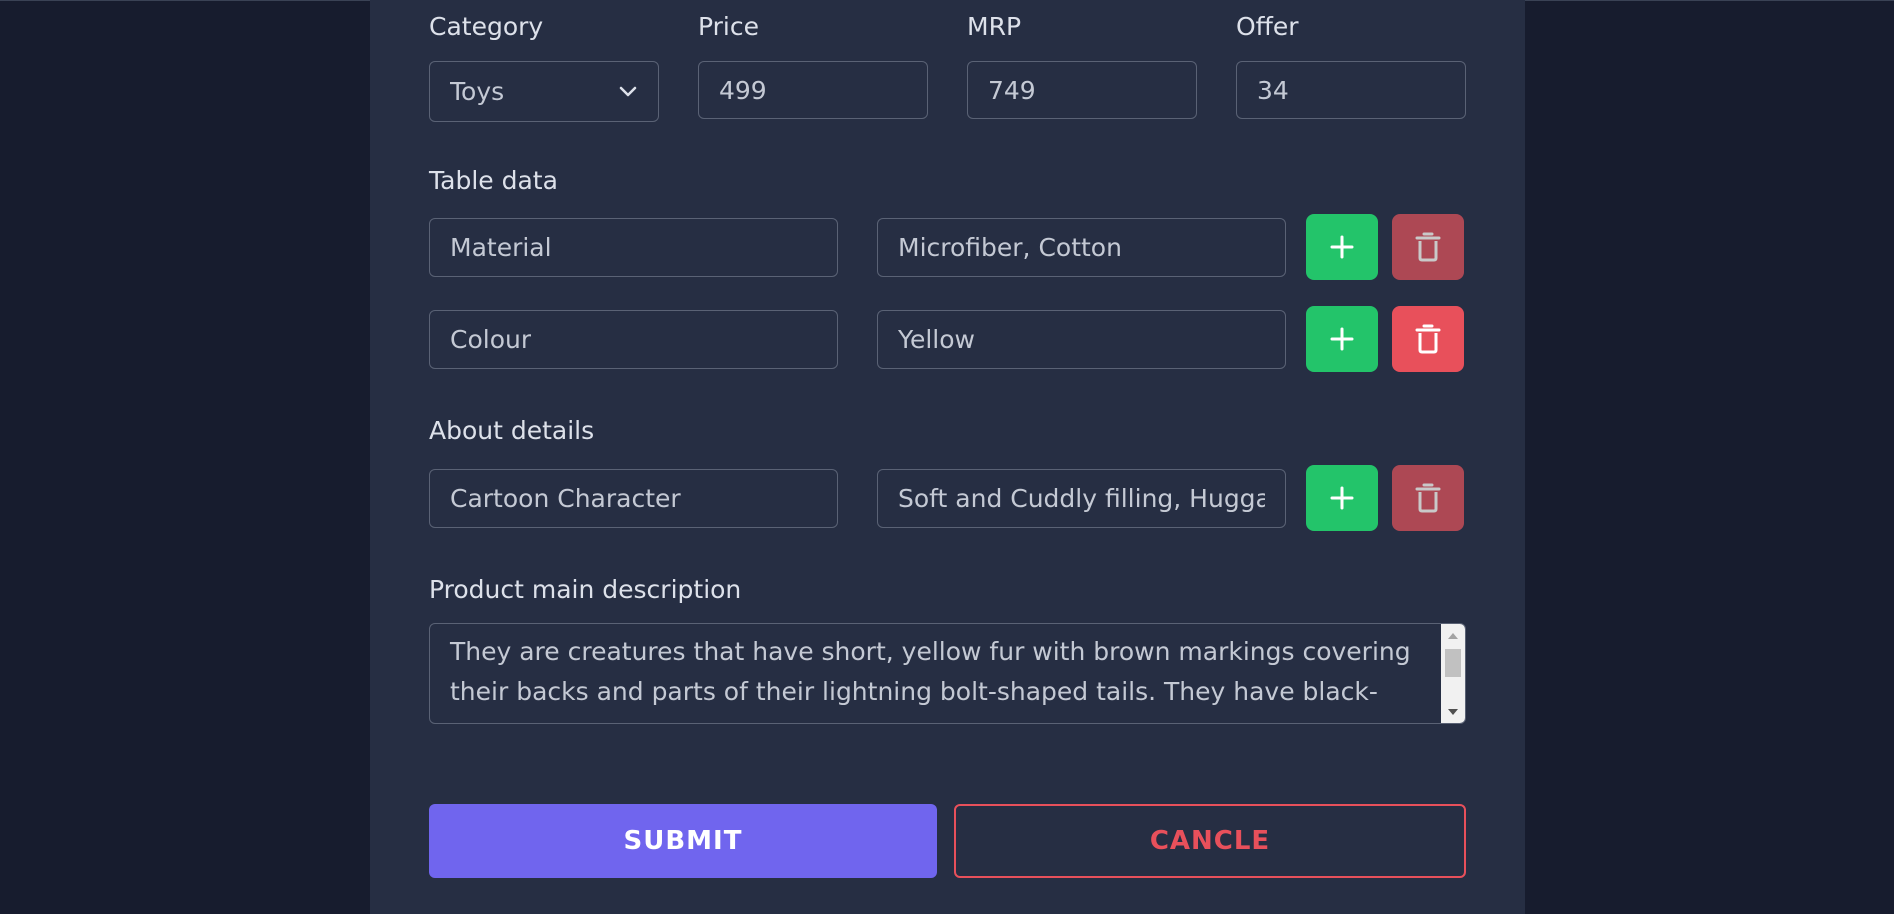 The width and height of the screenshot is (1894, 914). What do you see at coordinates (491, 339) in the screenshot?
I see `table-data-key-value: Colour` at bounding box center [491, 339].